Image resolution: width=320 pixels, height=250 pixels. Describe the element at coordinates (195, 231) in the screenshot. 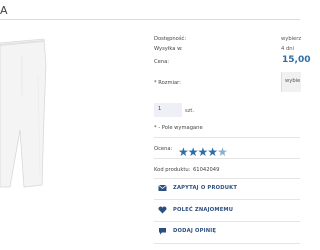

I see `add-review-label: DODAJ OPINIĘ` at that location.